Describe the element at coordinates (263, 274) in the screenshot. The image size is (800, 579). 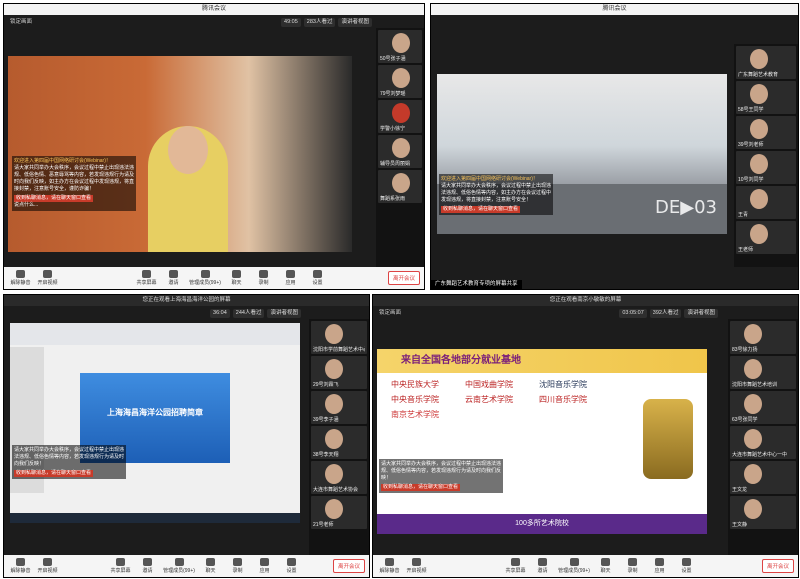
I see `record-icon` at that location.